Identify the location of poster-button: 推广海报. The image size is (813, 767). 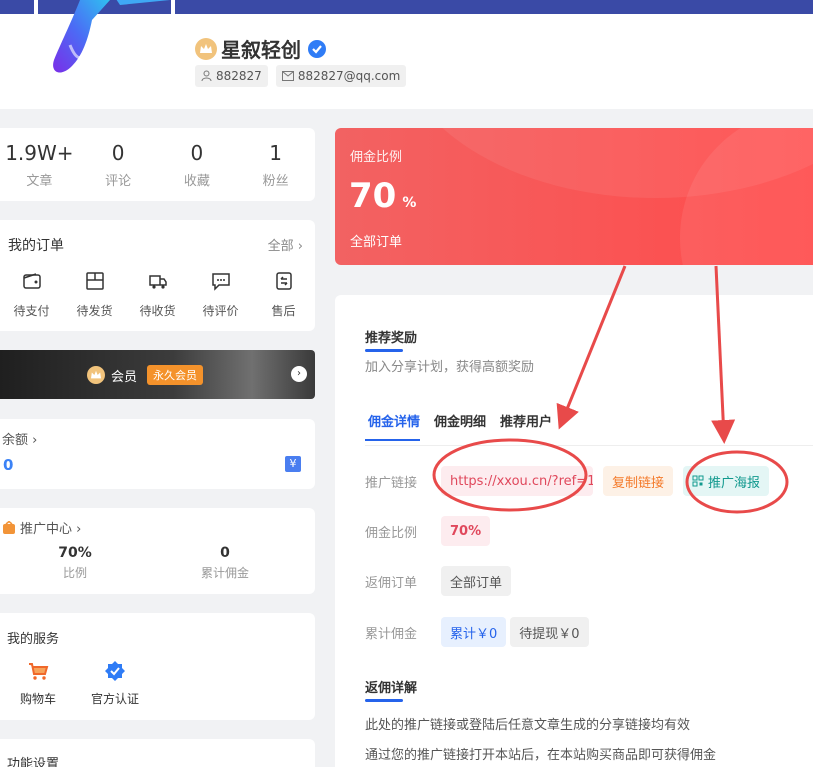
(726, 481).